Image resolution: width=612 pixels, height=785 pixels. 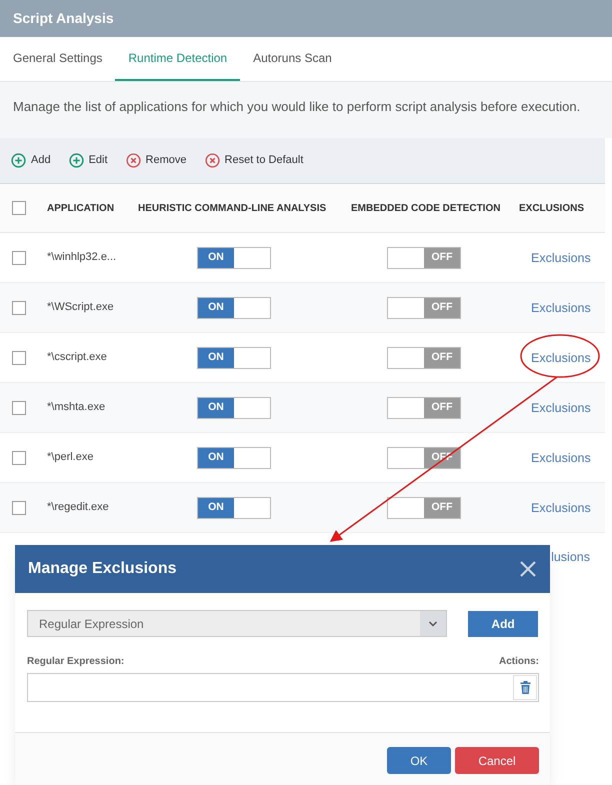 What do you see at coordinates (70, 458) in the screenshot?
I see `table-cell-text: *\perl.exe` at bounding box center [70, 458].